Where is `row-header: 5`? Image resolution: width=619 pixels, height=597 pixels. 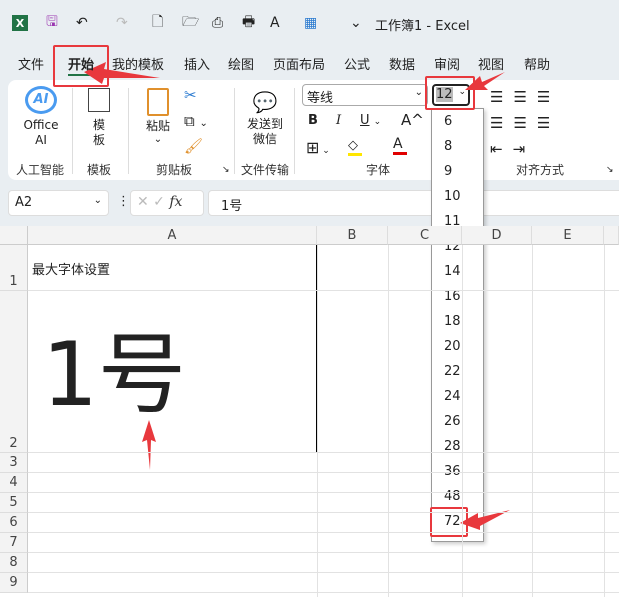 row-header: 5 is located at coordinates (14, 503).